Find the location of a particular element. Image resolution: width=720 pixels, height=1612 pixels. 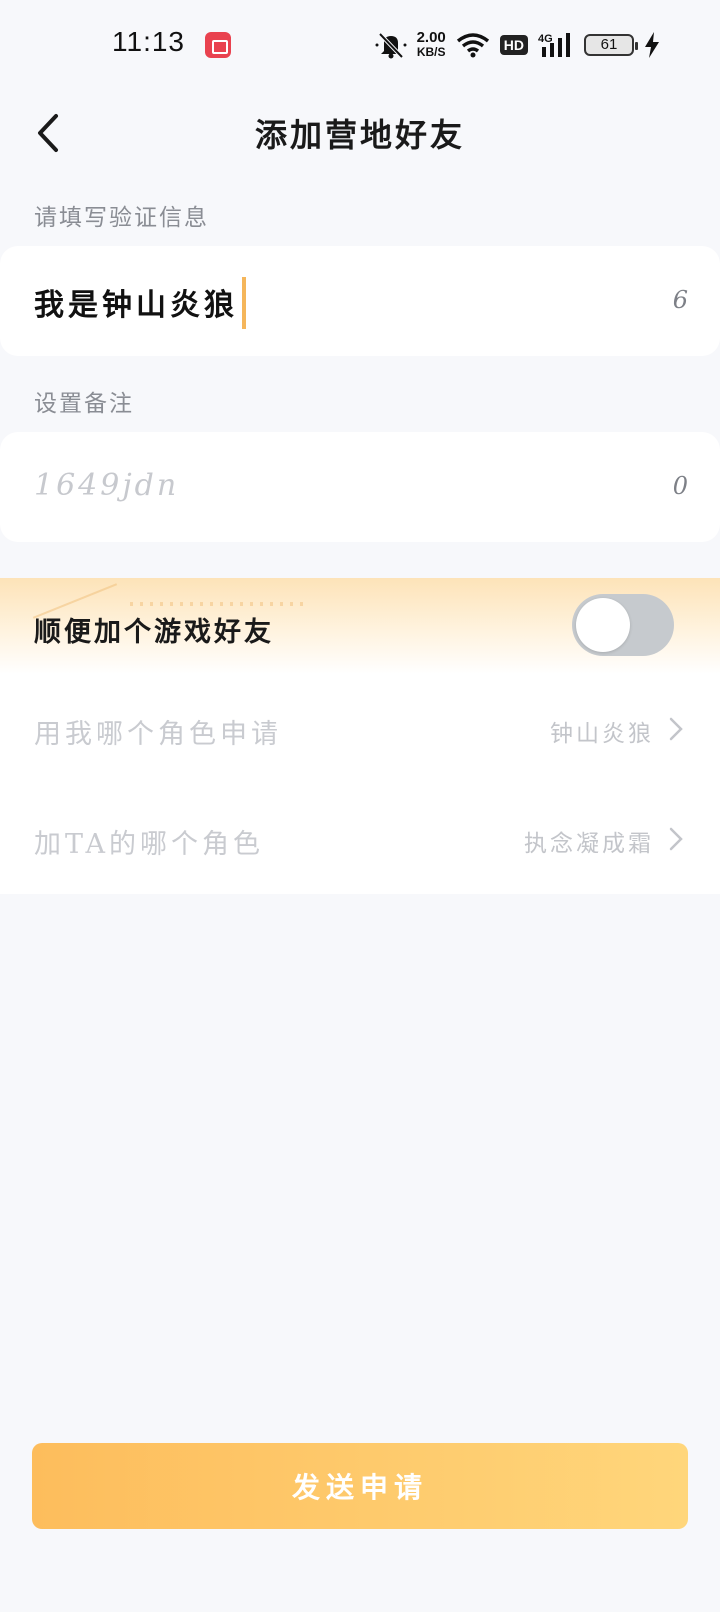

verification-input: 我是钟山炎狼 6 is located at coordinates (360, 301).